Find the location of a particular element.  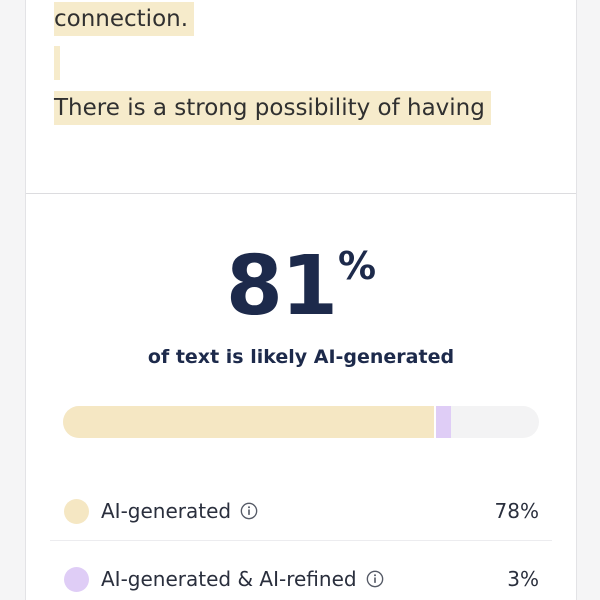

highlighted-text-line: connection. is located at coordinates (124, 19).